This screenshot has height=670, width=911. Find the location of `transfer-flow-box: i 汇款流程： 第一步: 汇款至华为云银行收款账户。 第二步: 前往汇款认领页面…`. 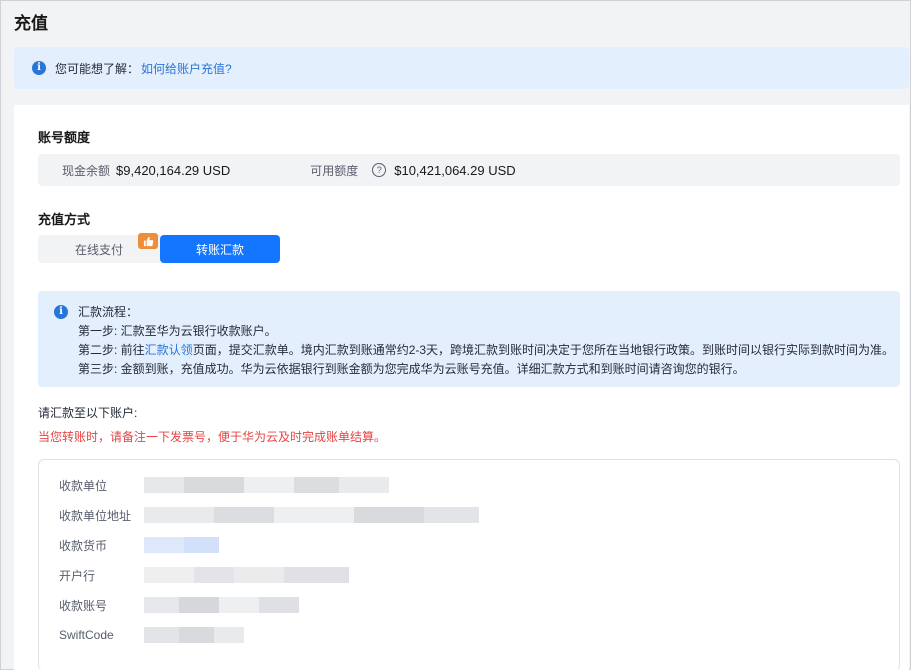

transfer-flow-box: i 汇款流程： 第一步: 汇款至华为云银行收款账户。 第二步: 前往汇款认领页面… is located at coordinates (469, 339).